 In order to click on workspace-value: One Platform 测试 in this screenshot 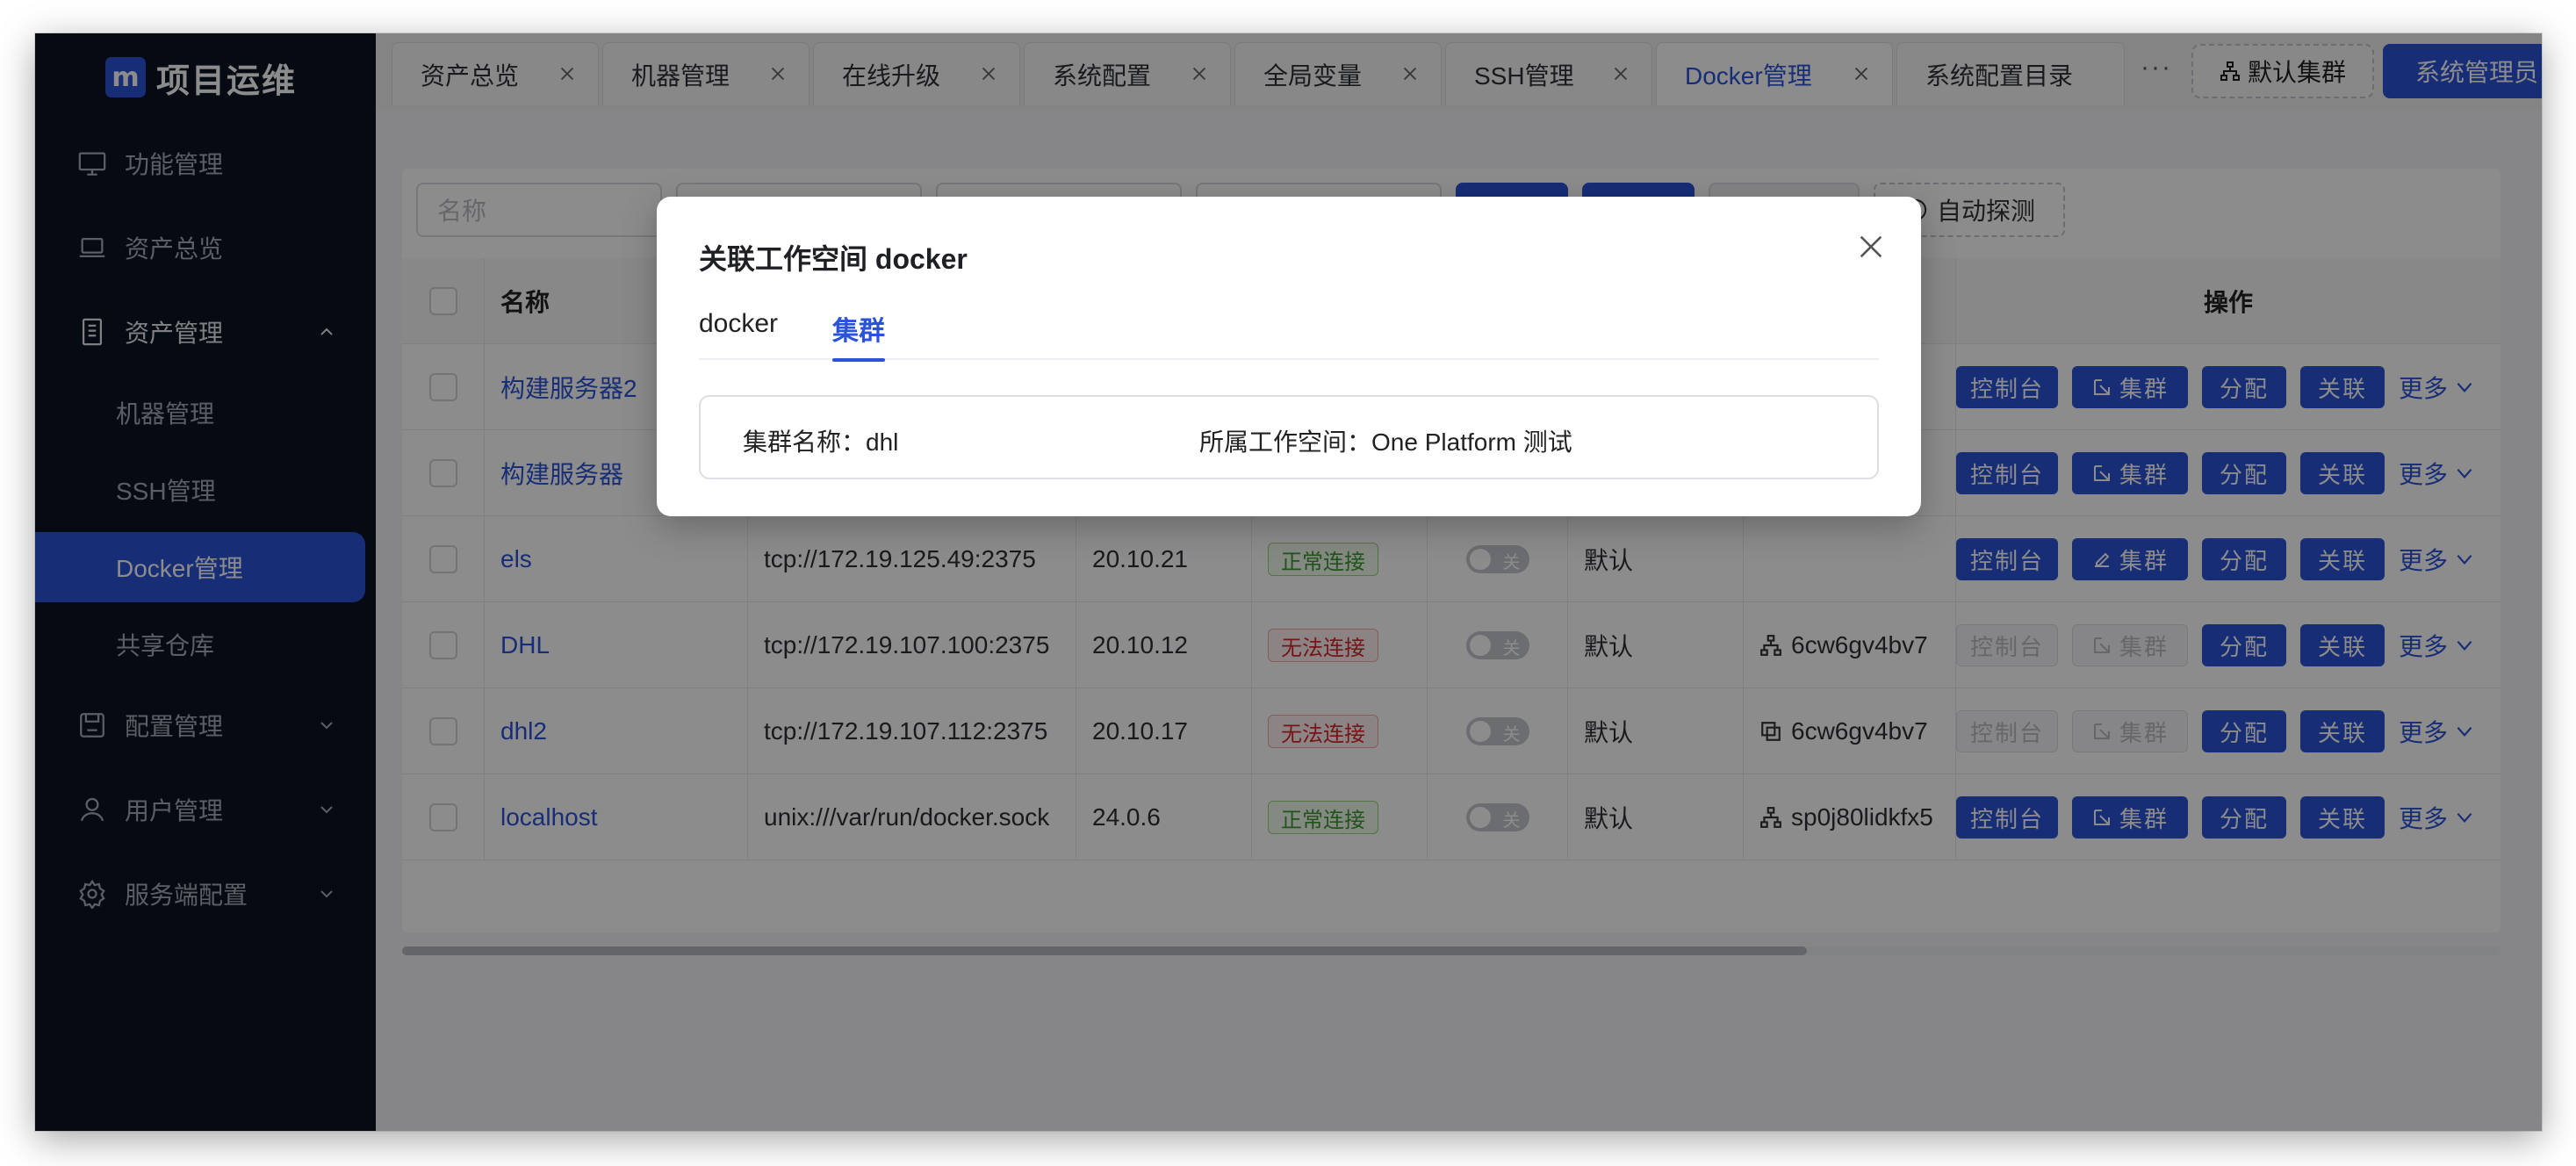, I will do `click(1471, 442)`.